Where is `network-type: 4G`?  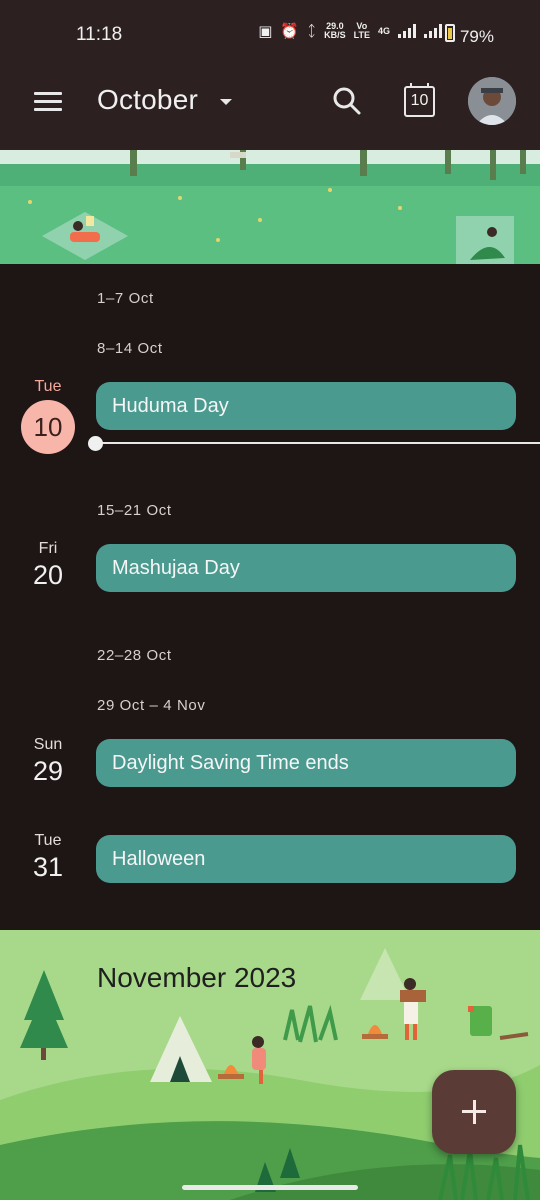
network-type: 4G is located at coordinates (383, 30).